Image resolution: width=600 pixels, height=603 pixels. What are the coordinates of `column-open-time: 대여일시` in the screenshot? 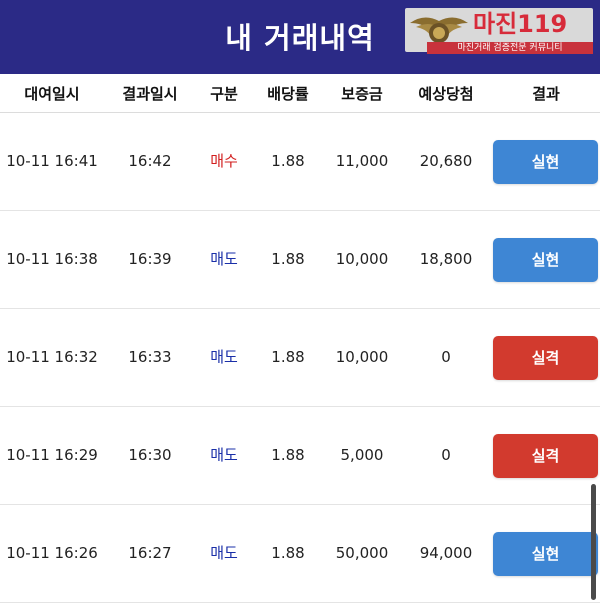 It's located at (52, 94).